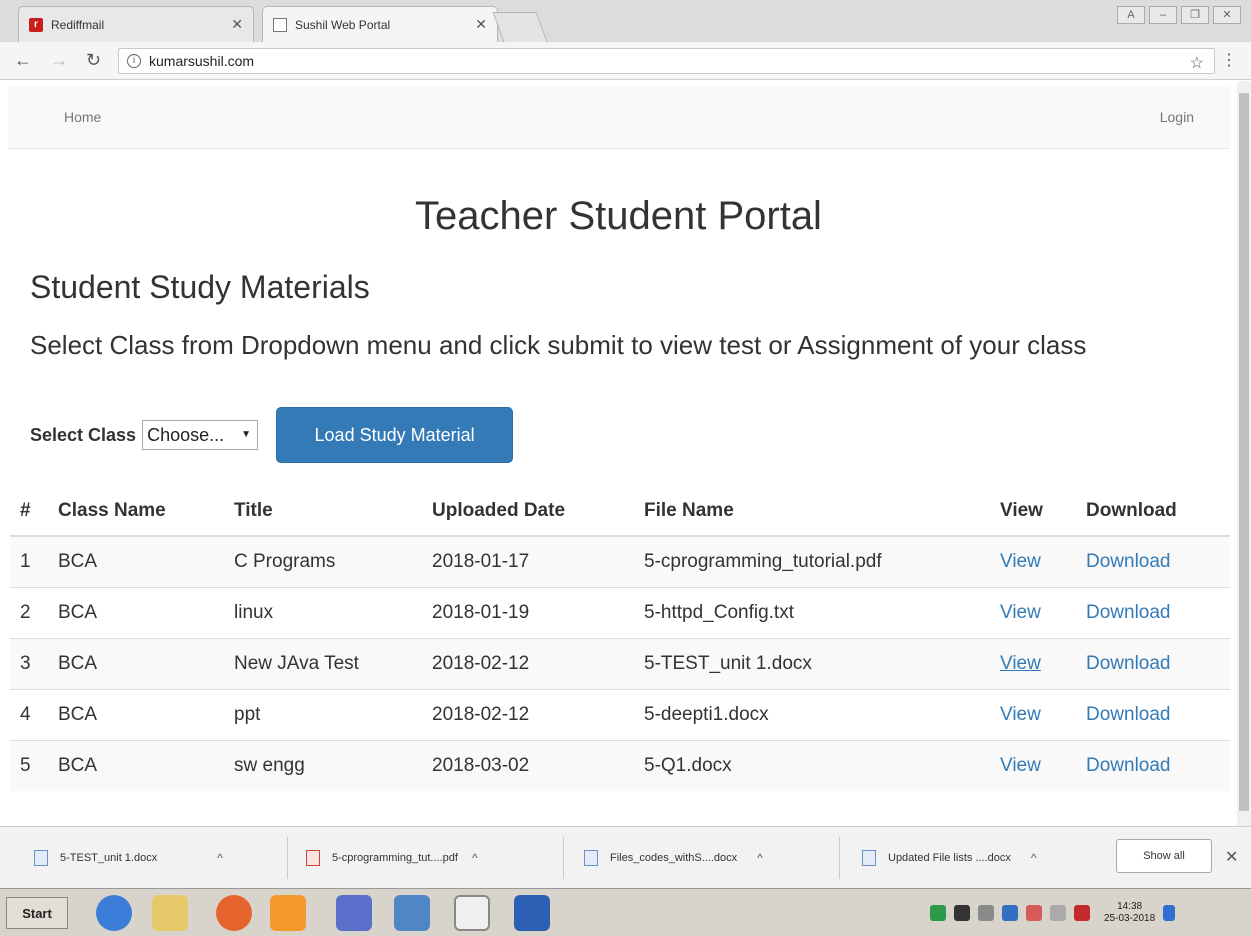 The height and width of the screenshot is (936, 1251). I want to click on download-file-name: Updated File lists ....docx, so click(949, 858).